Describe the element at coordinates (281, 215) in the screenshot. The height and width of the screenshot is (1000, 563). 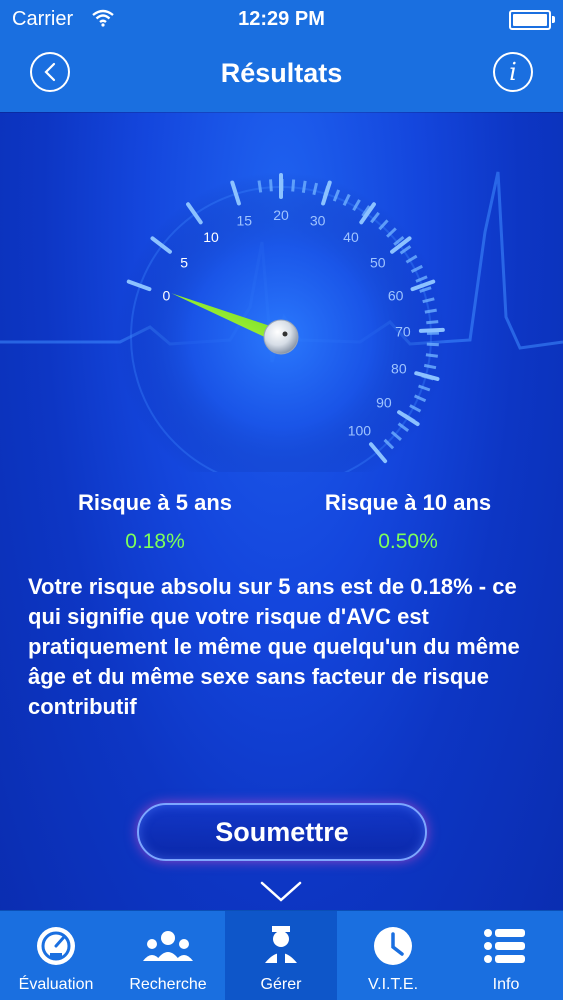
I see `gauge-tick-label: 20` at that location.